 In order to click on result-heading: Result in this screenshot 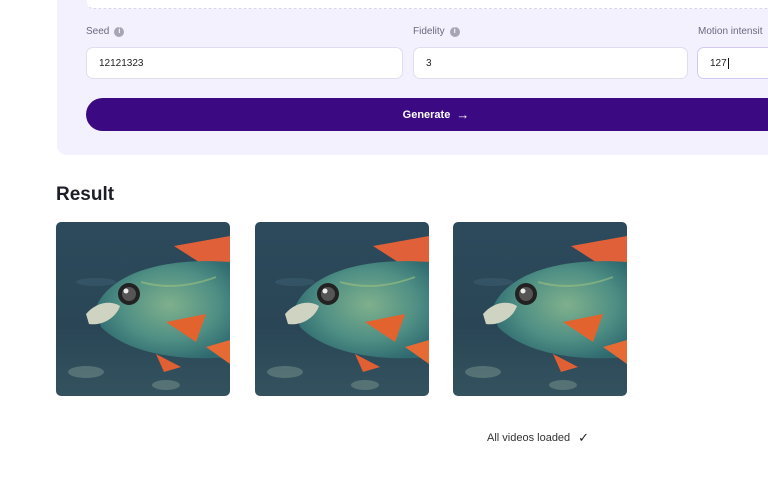, I will do `click(85, 194)`.